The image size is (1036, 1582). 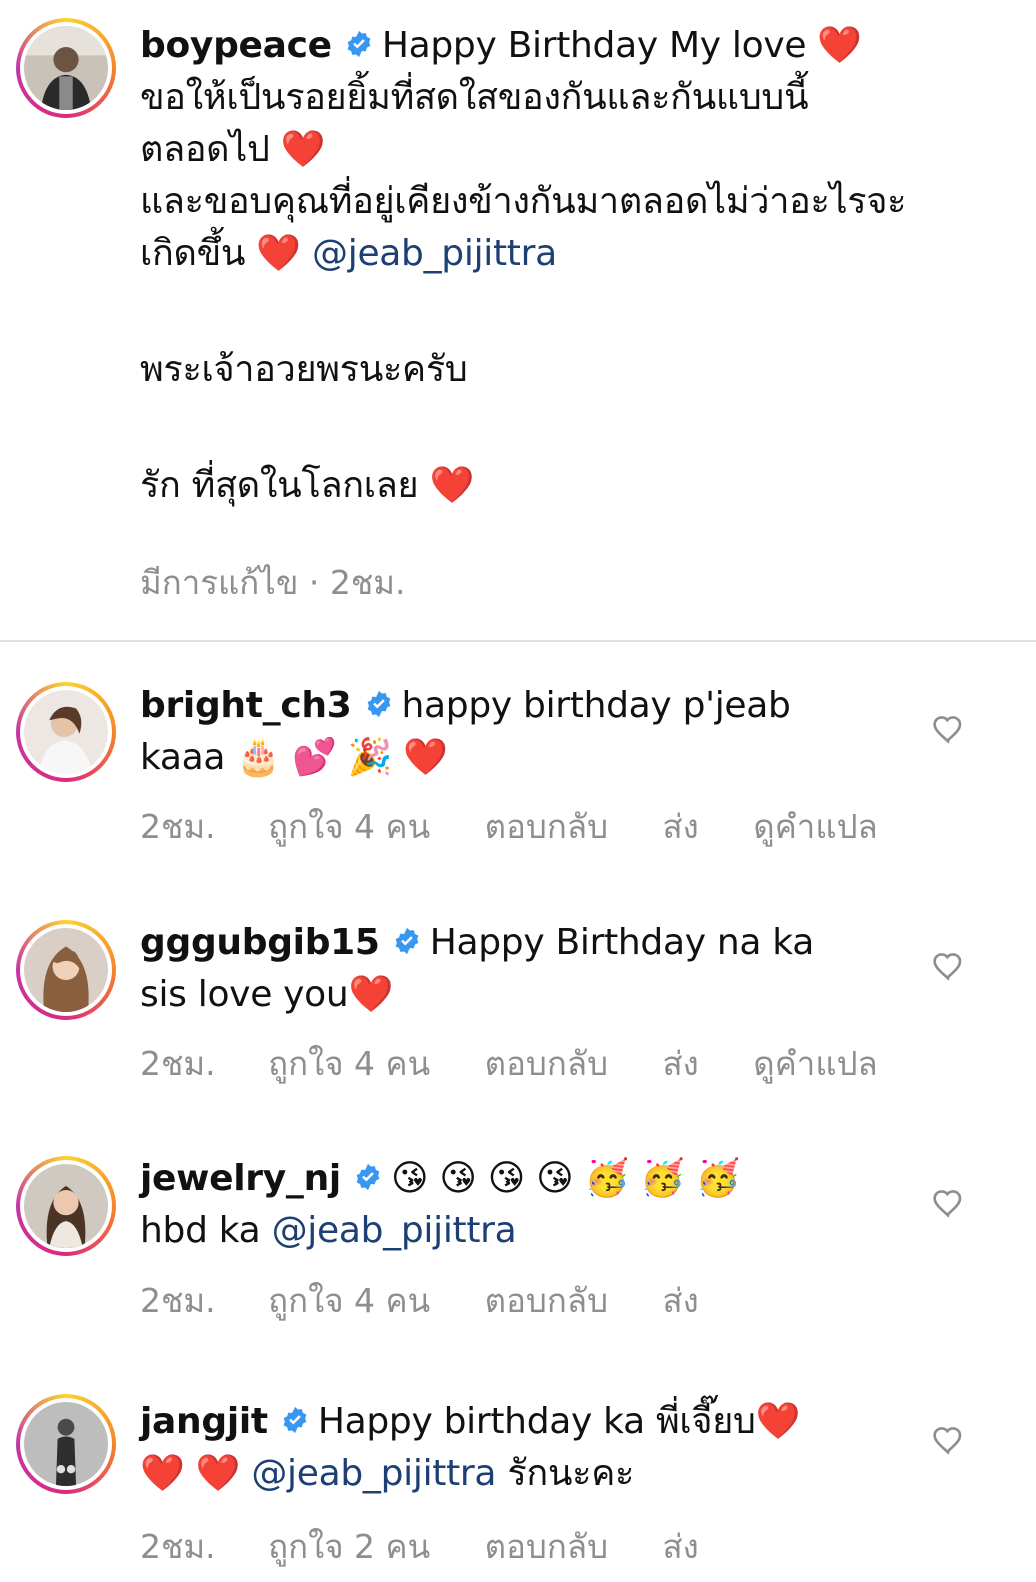 I want to click on avatar-bright-ch3, so click(x=66, y=732).